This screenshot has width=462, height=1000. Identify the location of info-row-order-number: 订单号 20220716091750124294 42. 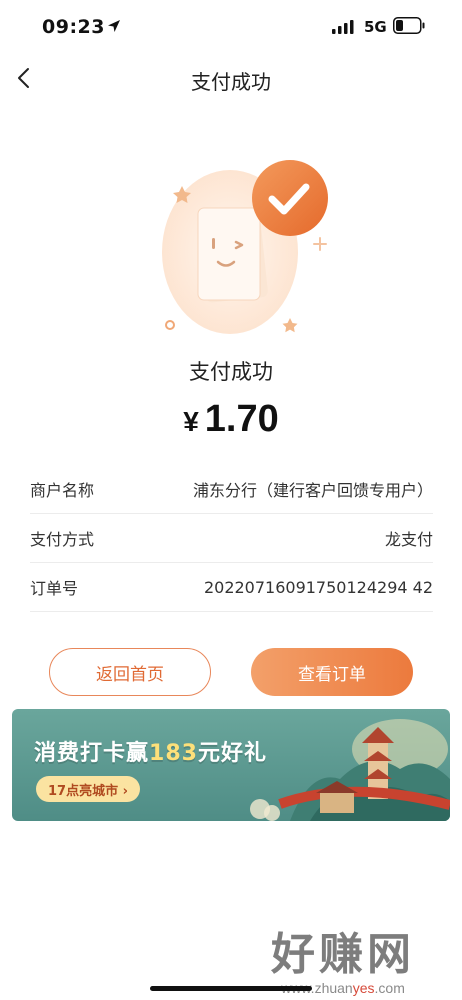
(231, 587).